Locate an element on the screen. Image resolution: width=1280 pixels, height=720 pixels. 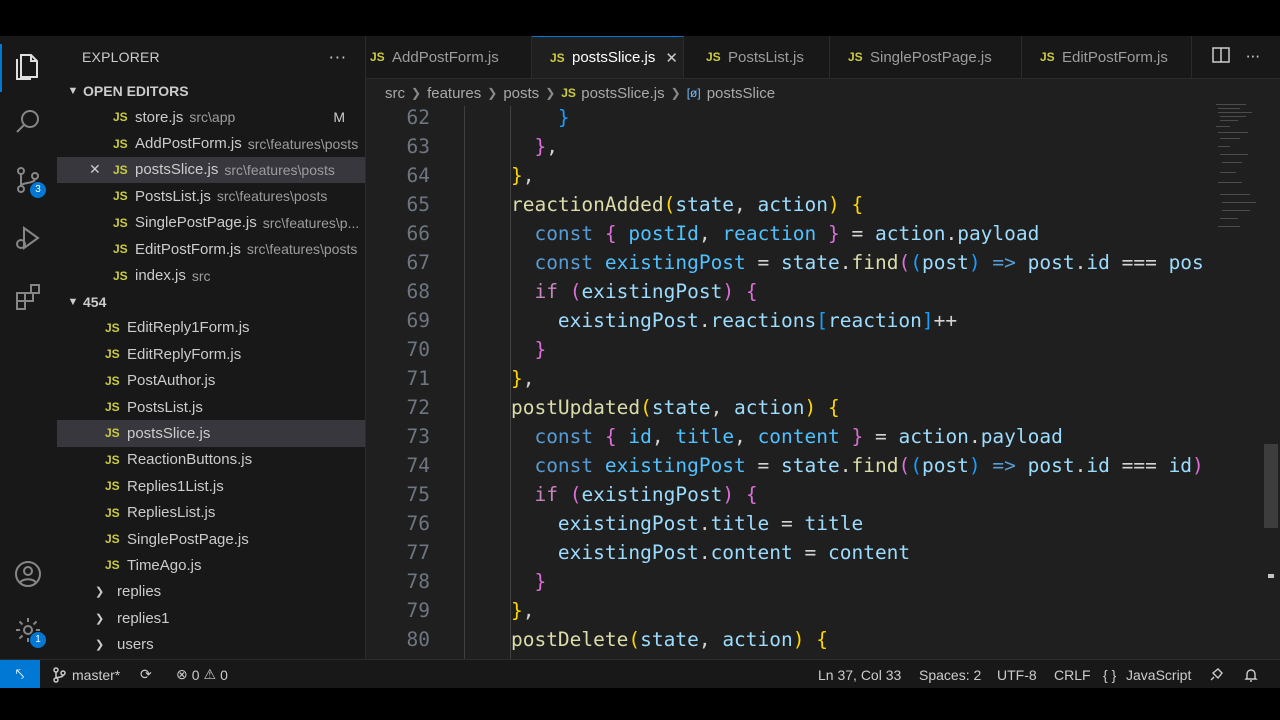
line-number: 70 is located at coordinates (418, 349).